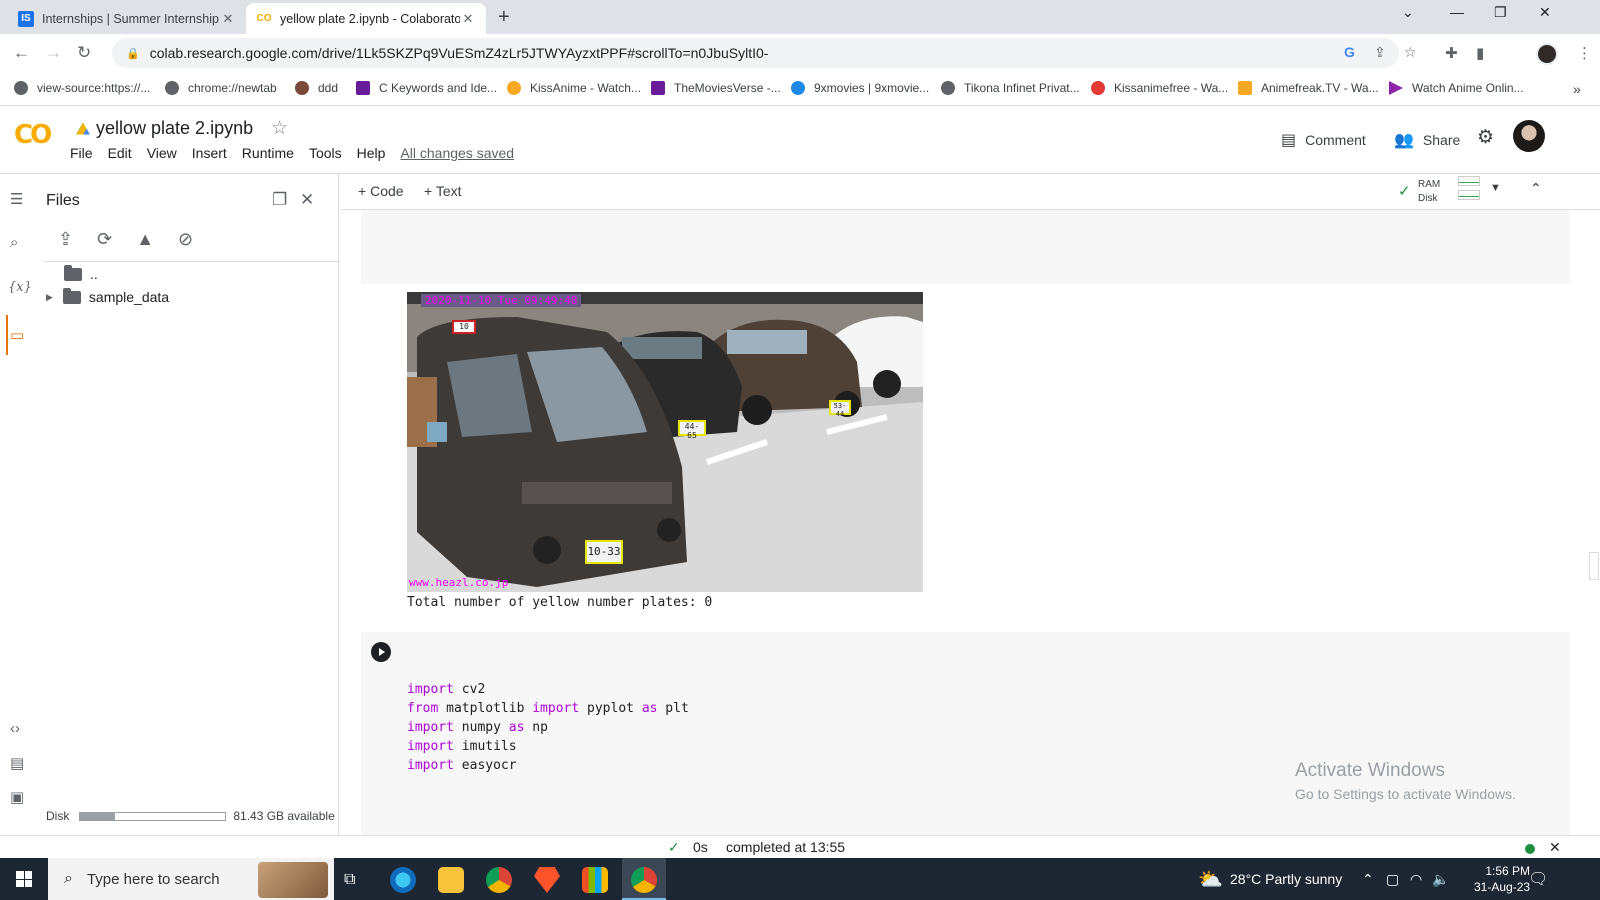 The width and height of the screenshot is (1600, 900). Describe the element at coordinates (1416, 879) in the screenshot. I see `wifi-icon: ◠` at that location.